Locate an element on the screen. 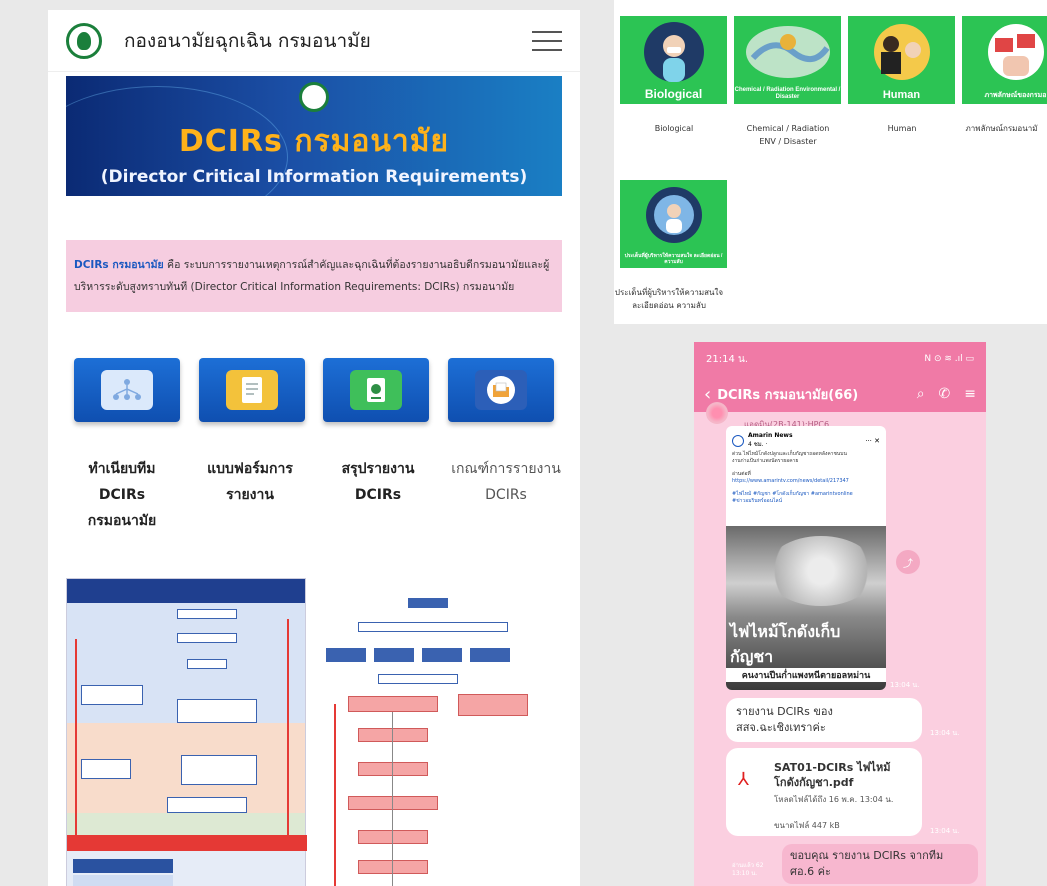 The image size is (1047, 886). message-bubble: รายงาน DCIRs ของ สสจ.ฉะเชิงเทราค่ะ is located at coordinates (824, 720).